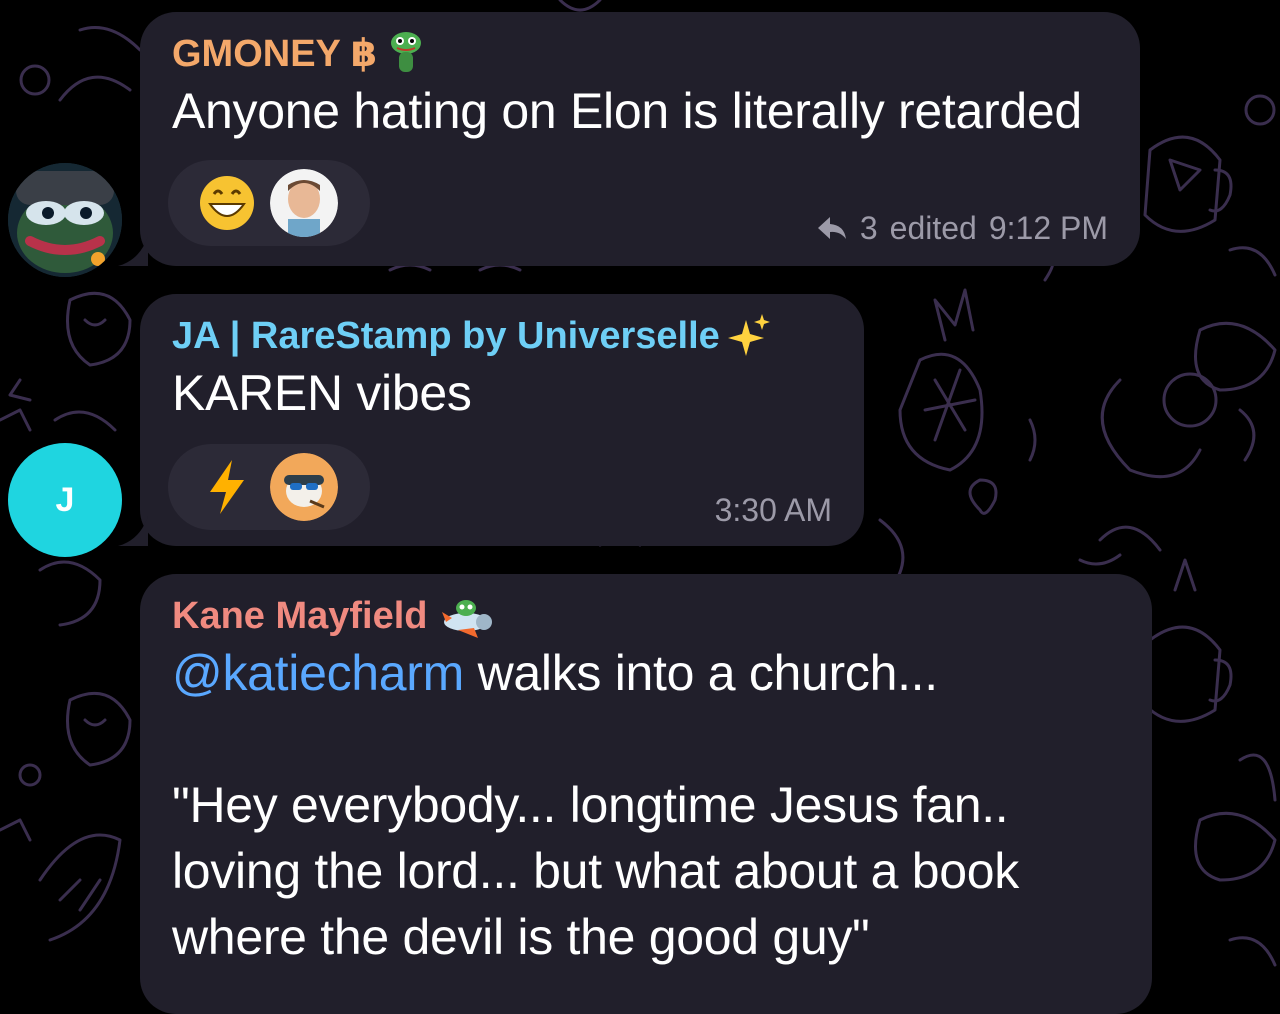 This screenshot has width=1280, height=1014. I want to click on message-text-line: "Hey everybody... longtime Jesus fan.., so click(590, 805).